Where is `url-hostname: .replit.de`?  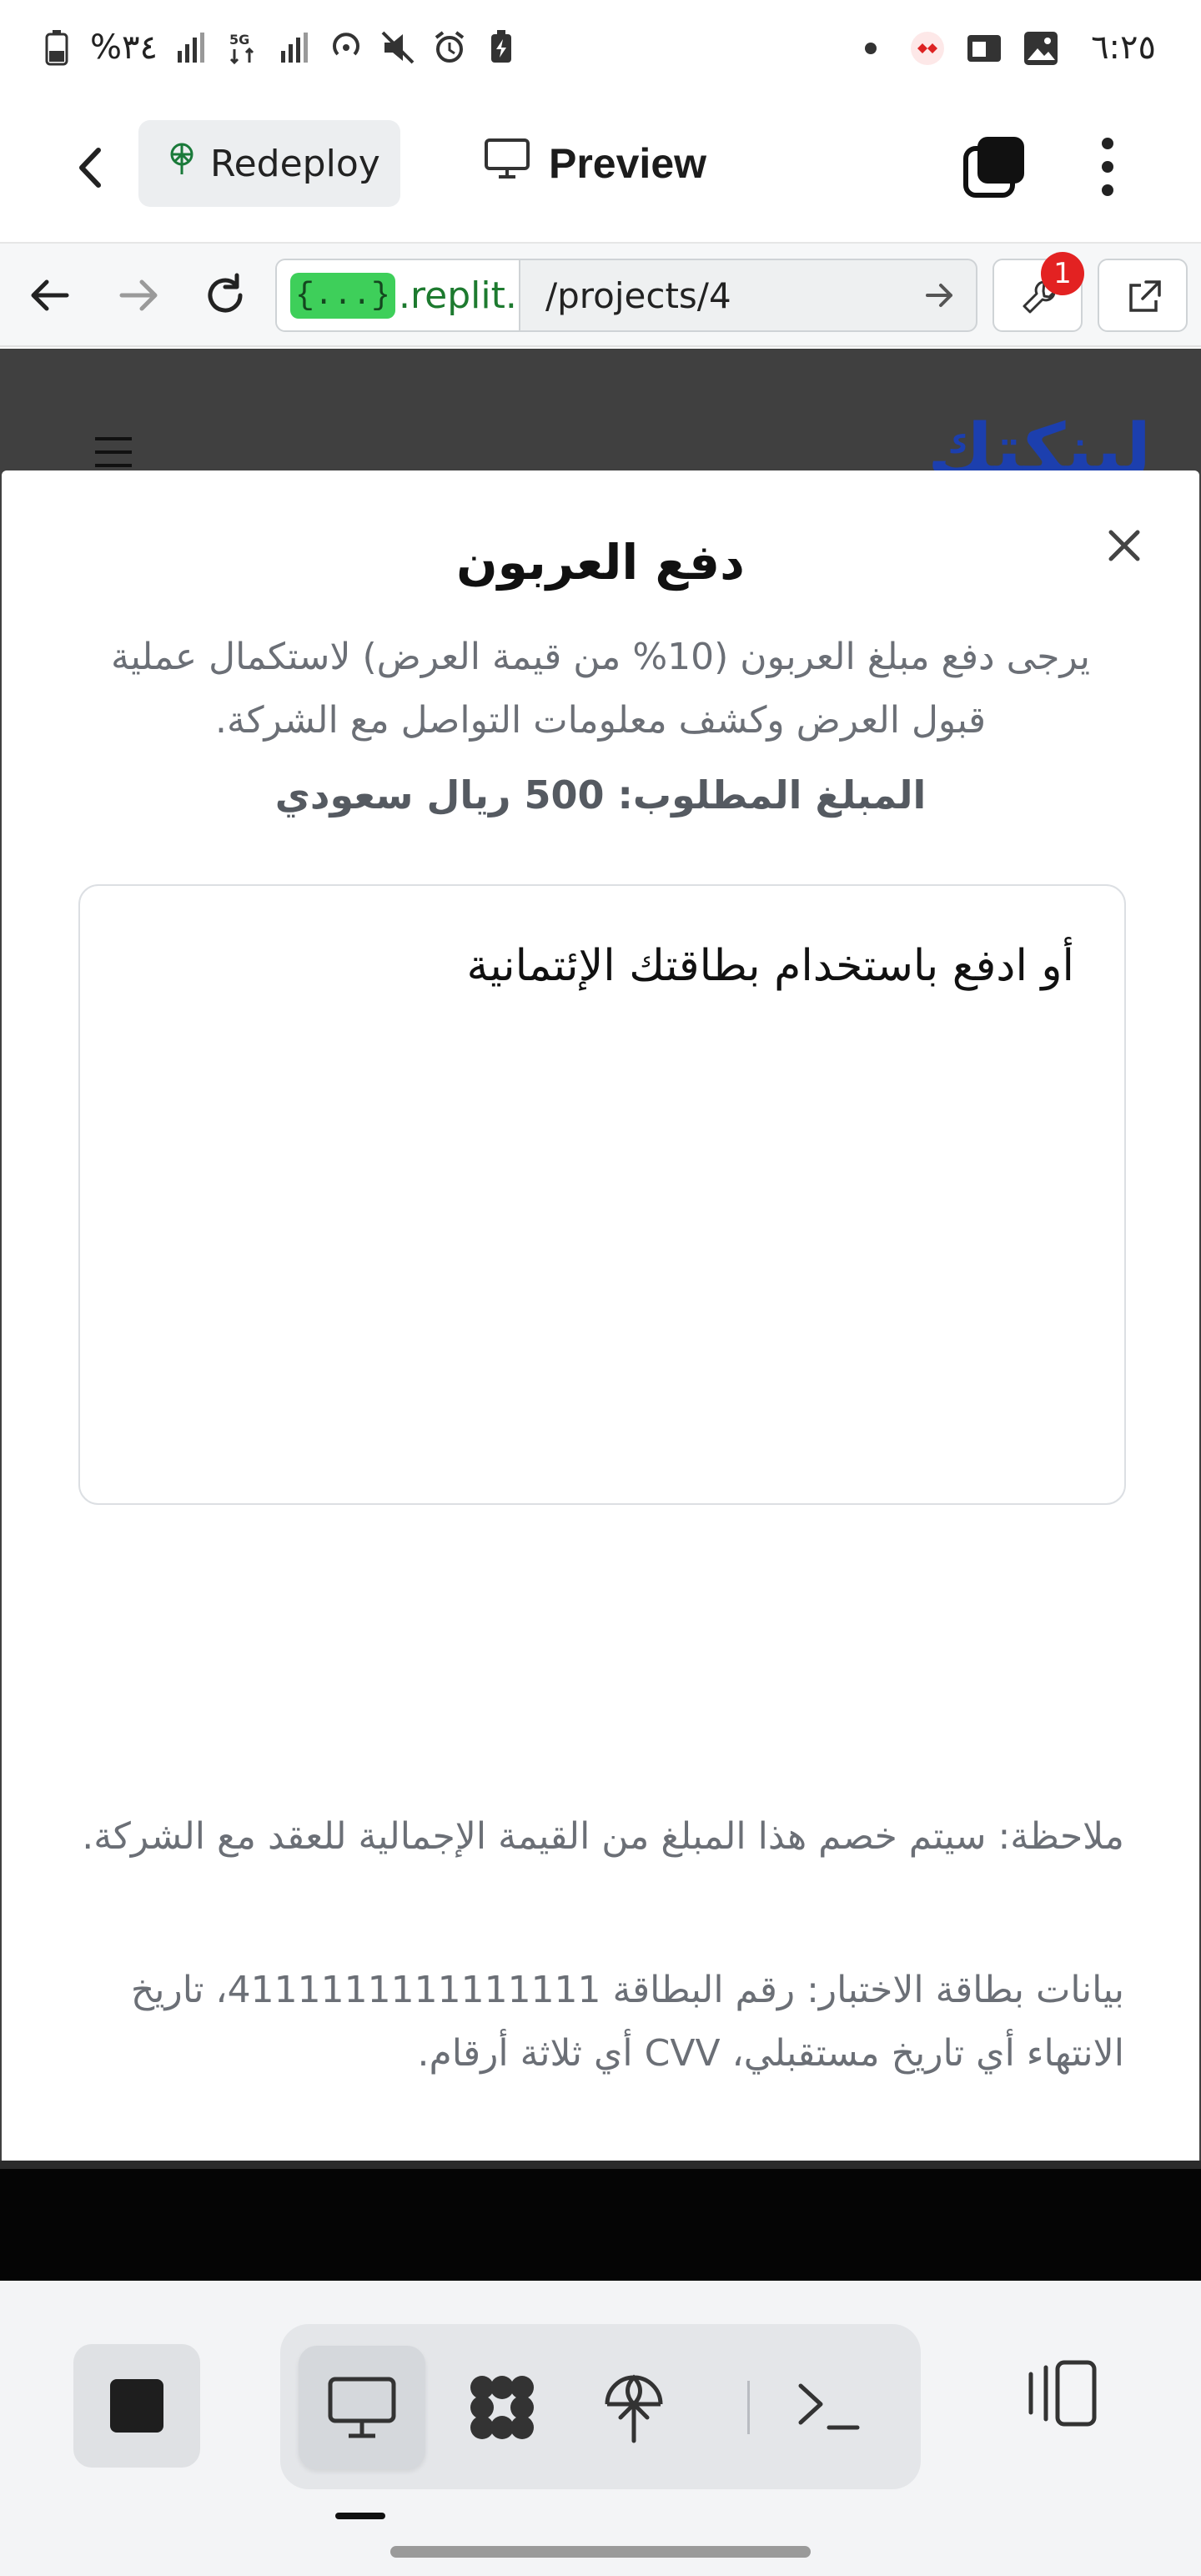 url-hostname: .replit.de is located at coordinates (459, 295).